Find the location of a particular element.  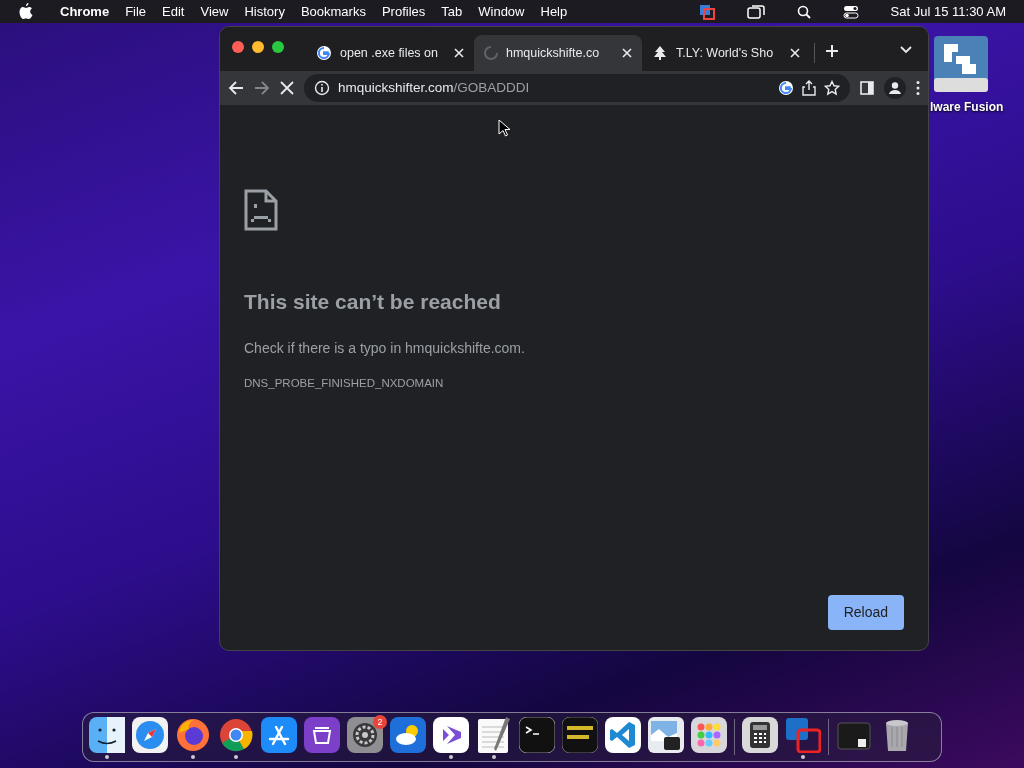

menu-item: Tab is located at coordinates (452, 11).